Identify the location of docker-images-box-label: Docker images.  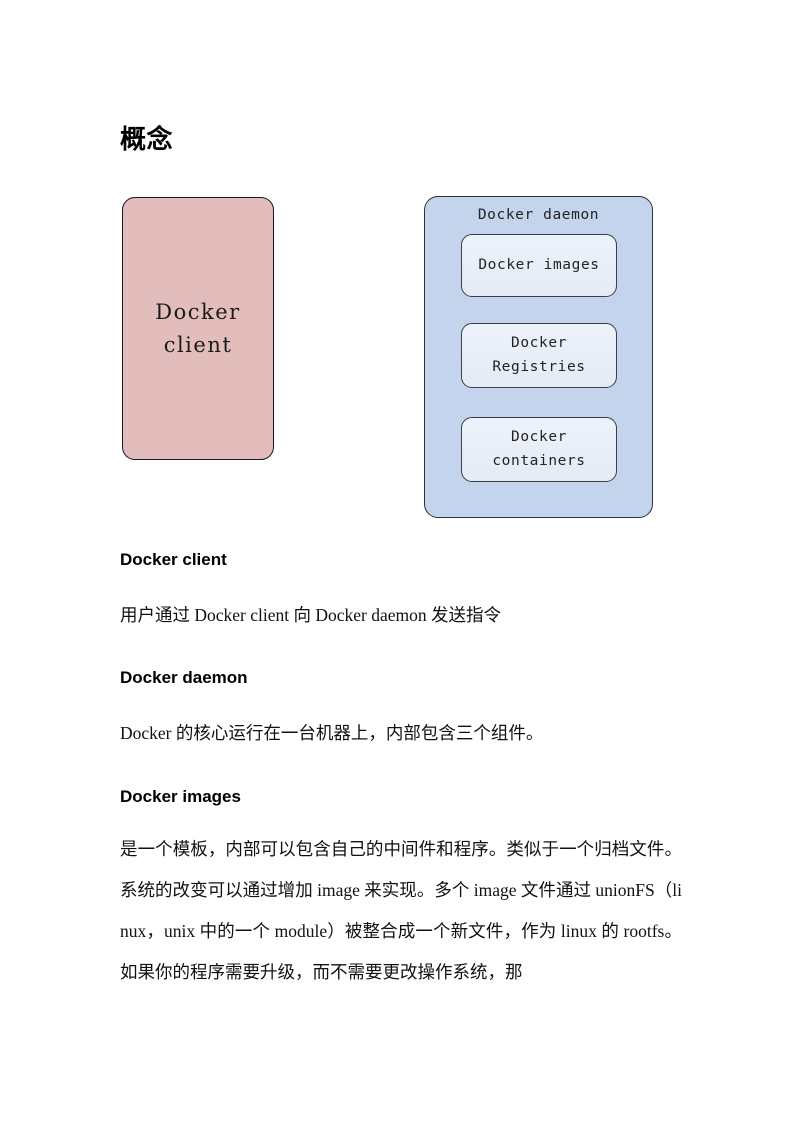
(539, 264).